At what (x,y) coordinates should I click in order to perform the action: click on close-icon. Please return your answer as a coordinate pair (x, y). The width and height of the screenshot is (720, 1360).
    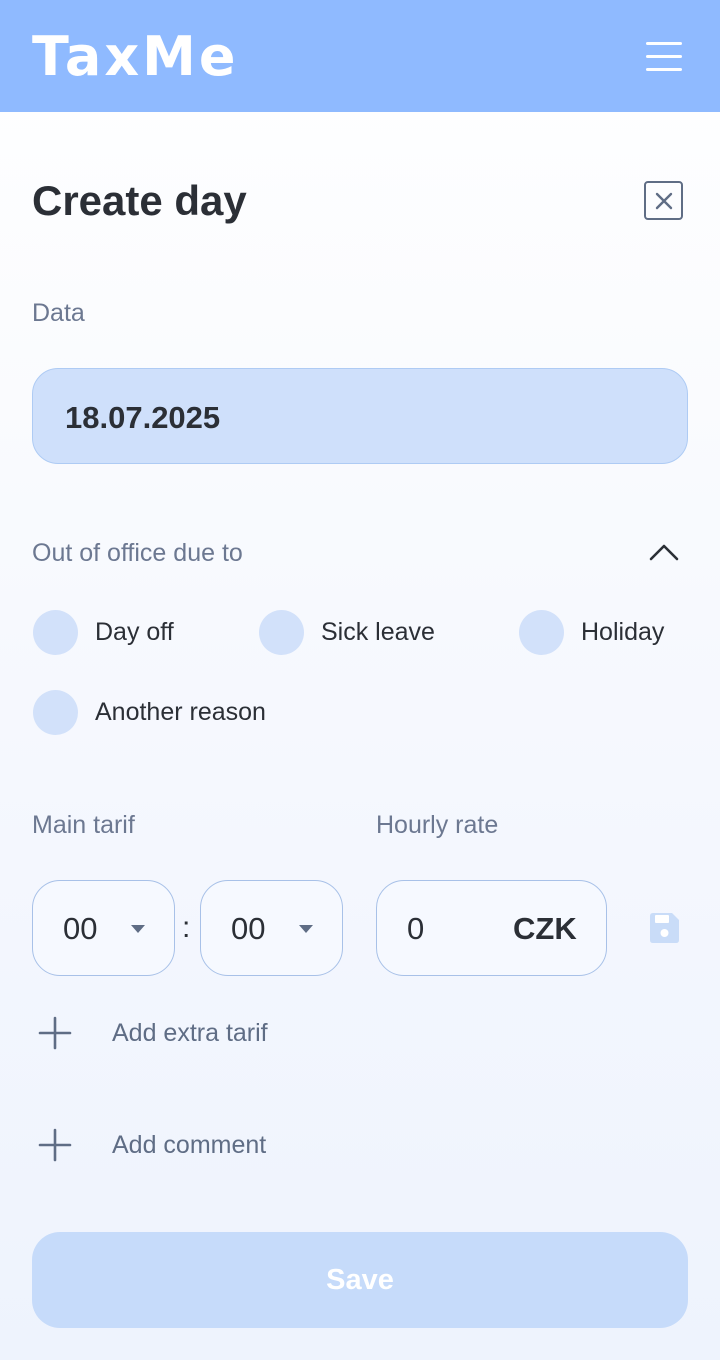
    Looking at the image, I should click on (664, 201).